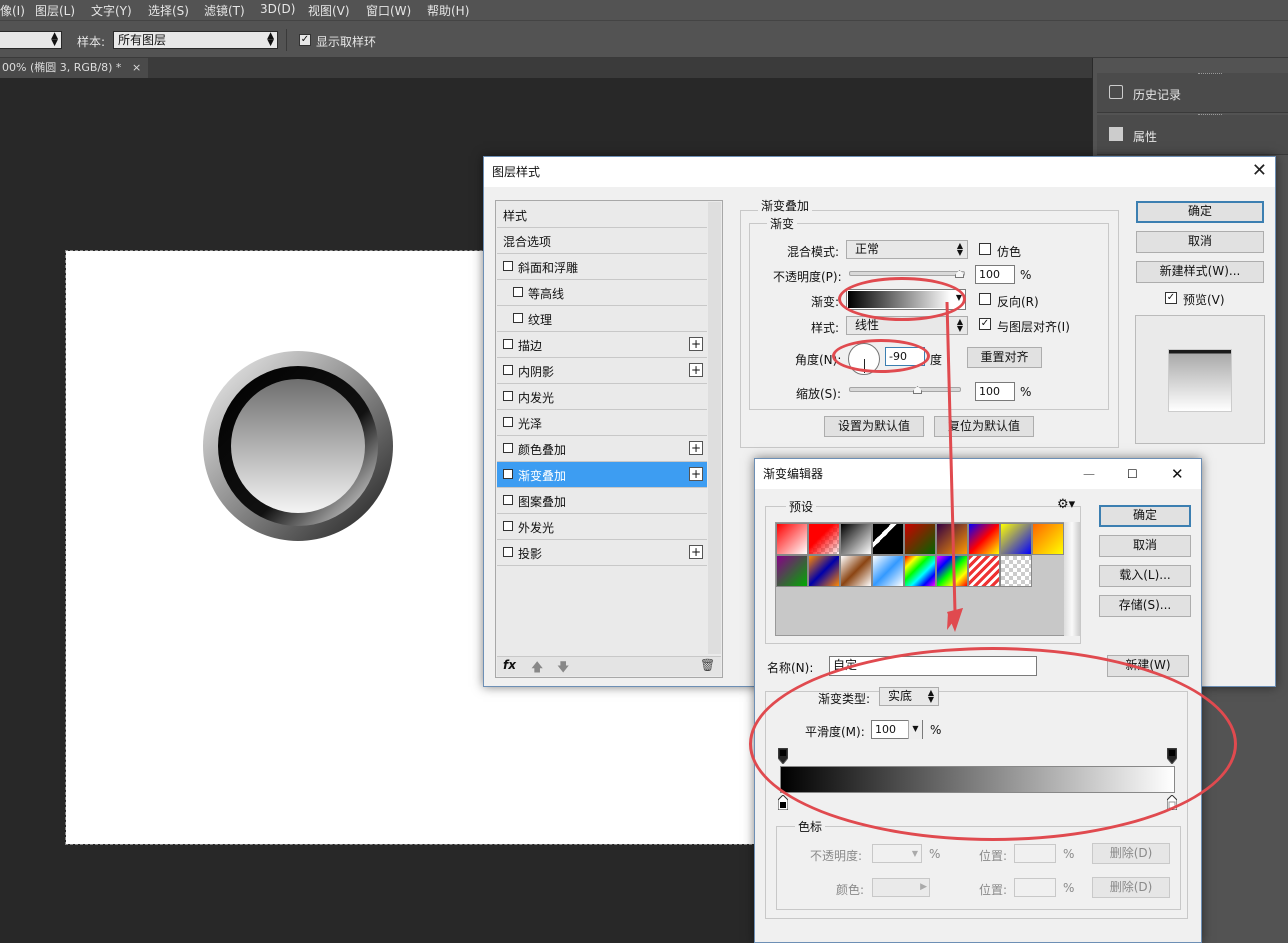  What do you see at coordinates (537, 668) in the screenshot?
I see `move-up-icon: 🡅` at bounding box center [537, 668].